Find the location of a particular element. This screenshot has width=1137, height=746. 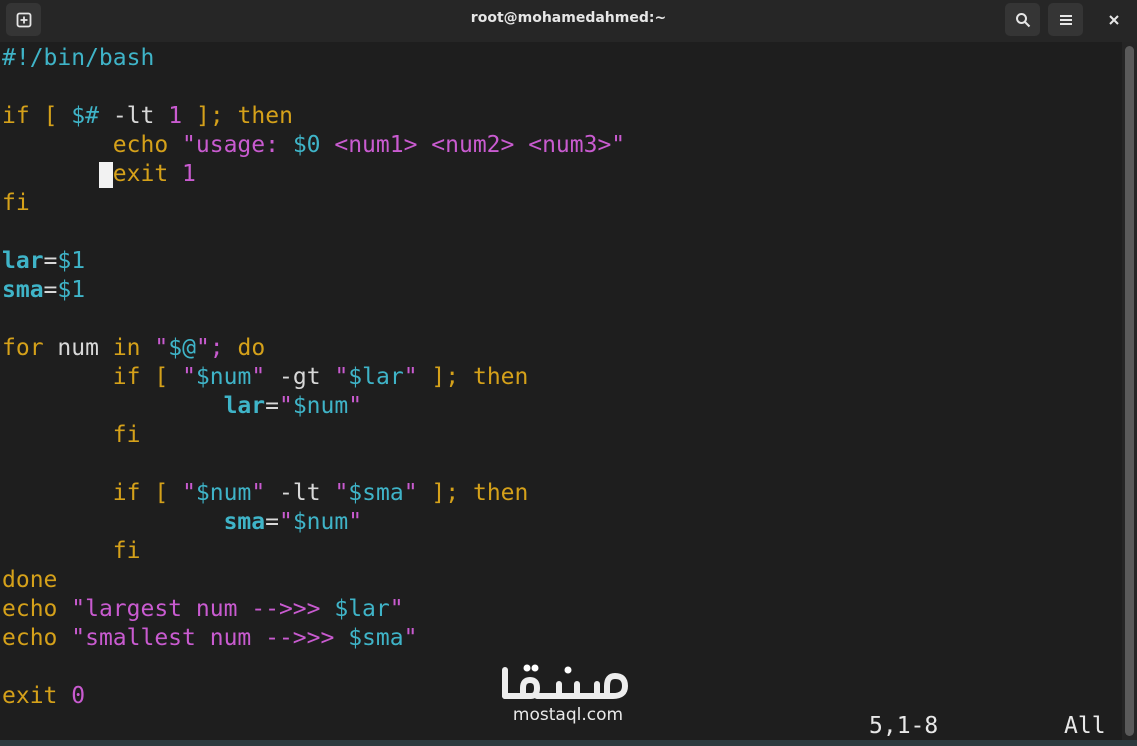

string: "smallest num -->>> is located at coordinates (210, 638).